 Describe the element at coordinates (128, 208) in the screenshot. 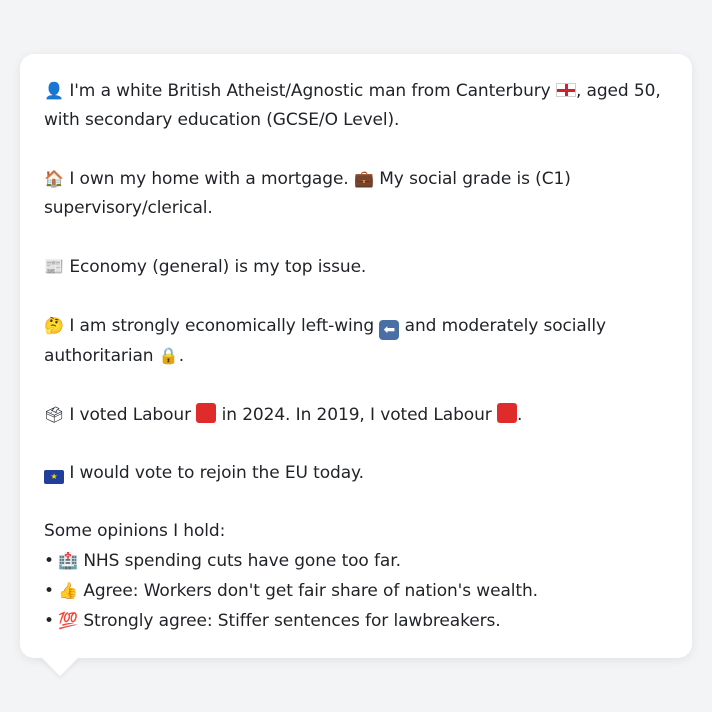

I see `home-line-2: supervisory/clerical.` at that location.